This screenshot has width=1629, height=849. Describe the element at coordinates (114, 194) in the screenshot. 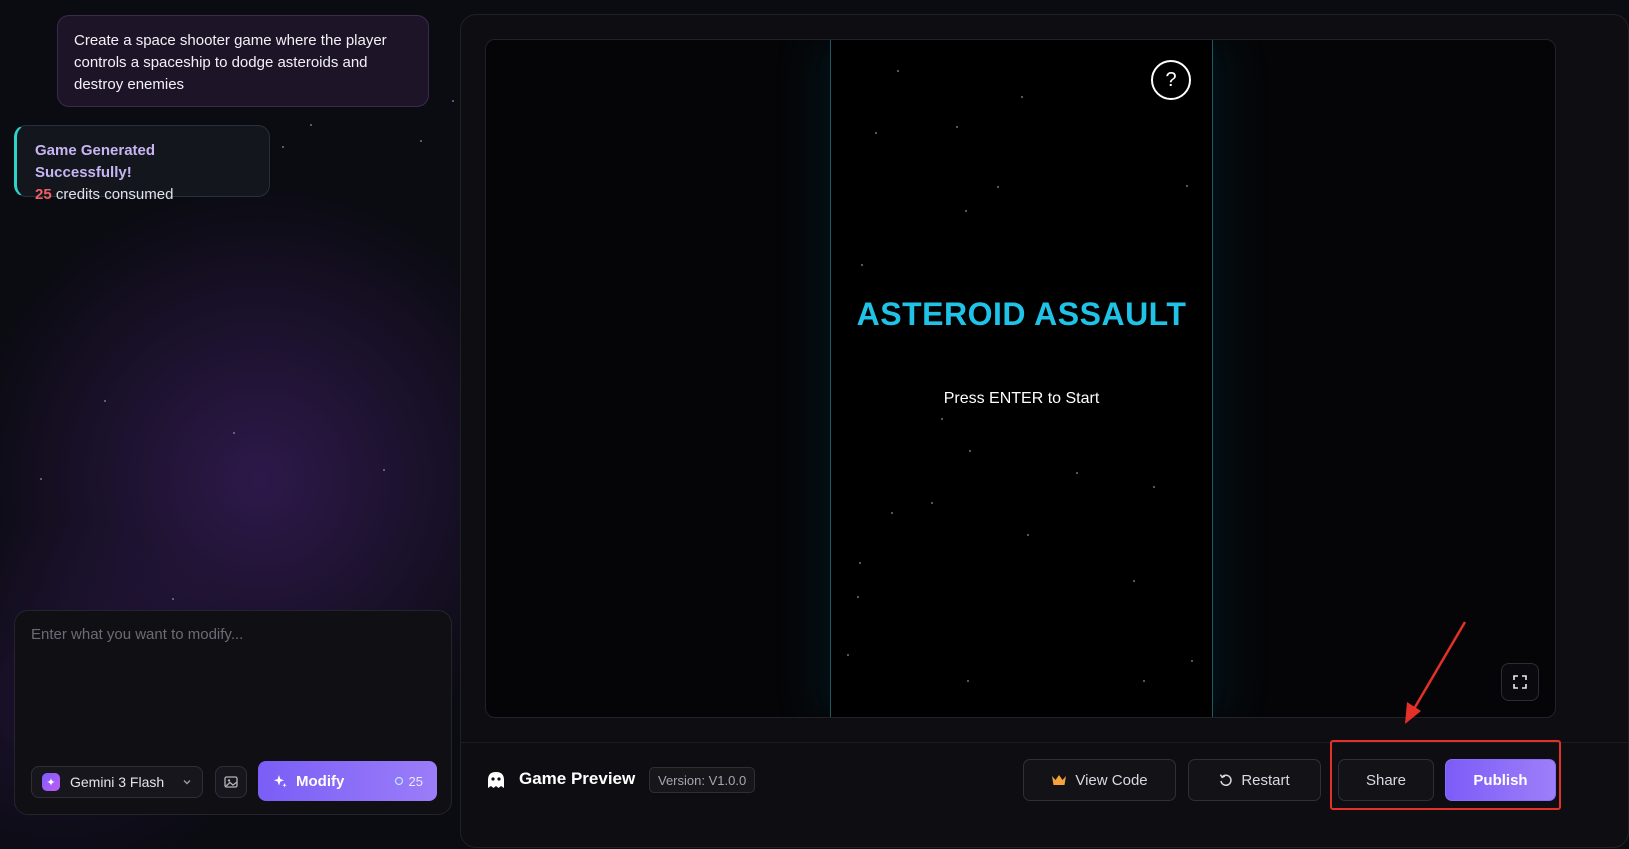

I see `credits-label: credits consumed` at that location.